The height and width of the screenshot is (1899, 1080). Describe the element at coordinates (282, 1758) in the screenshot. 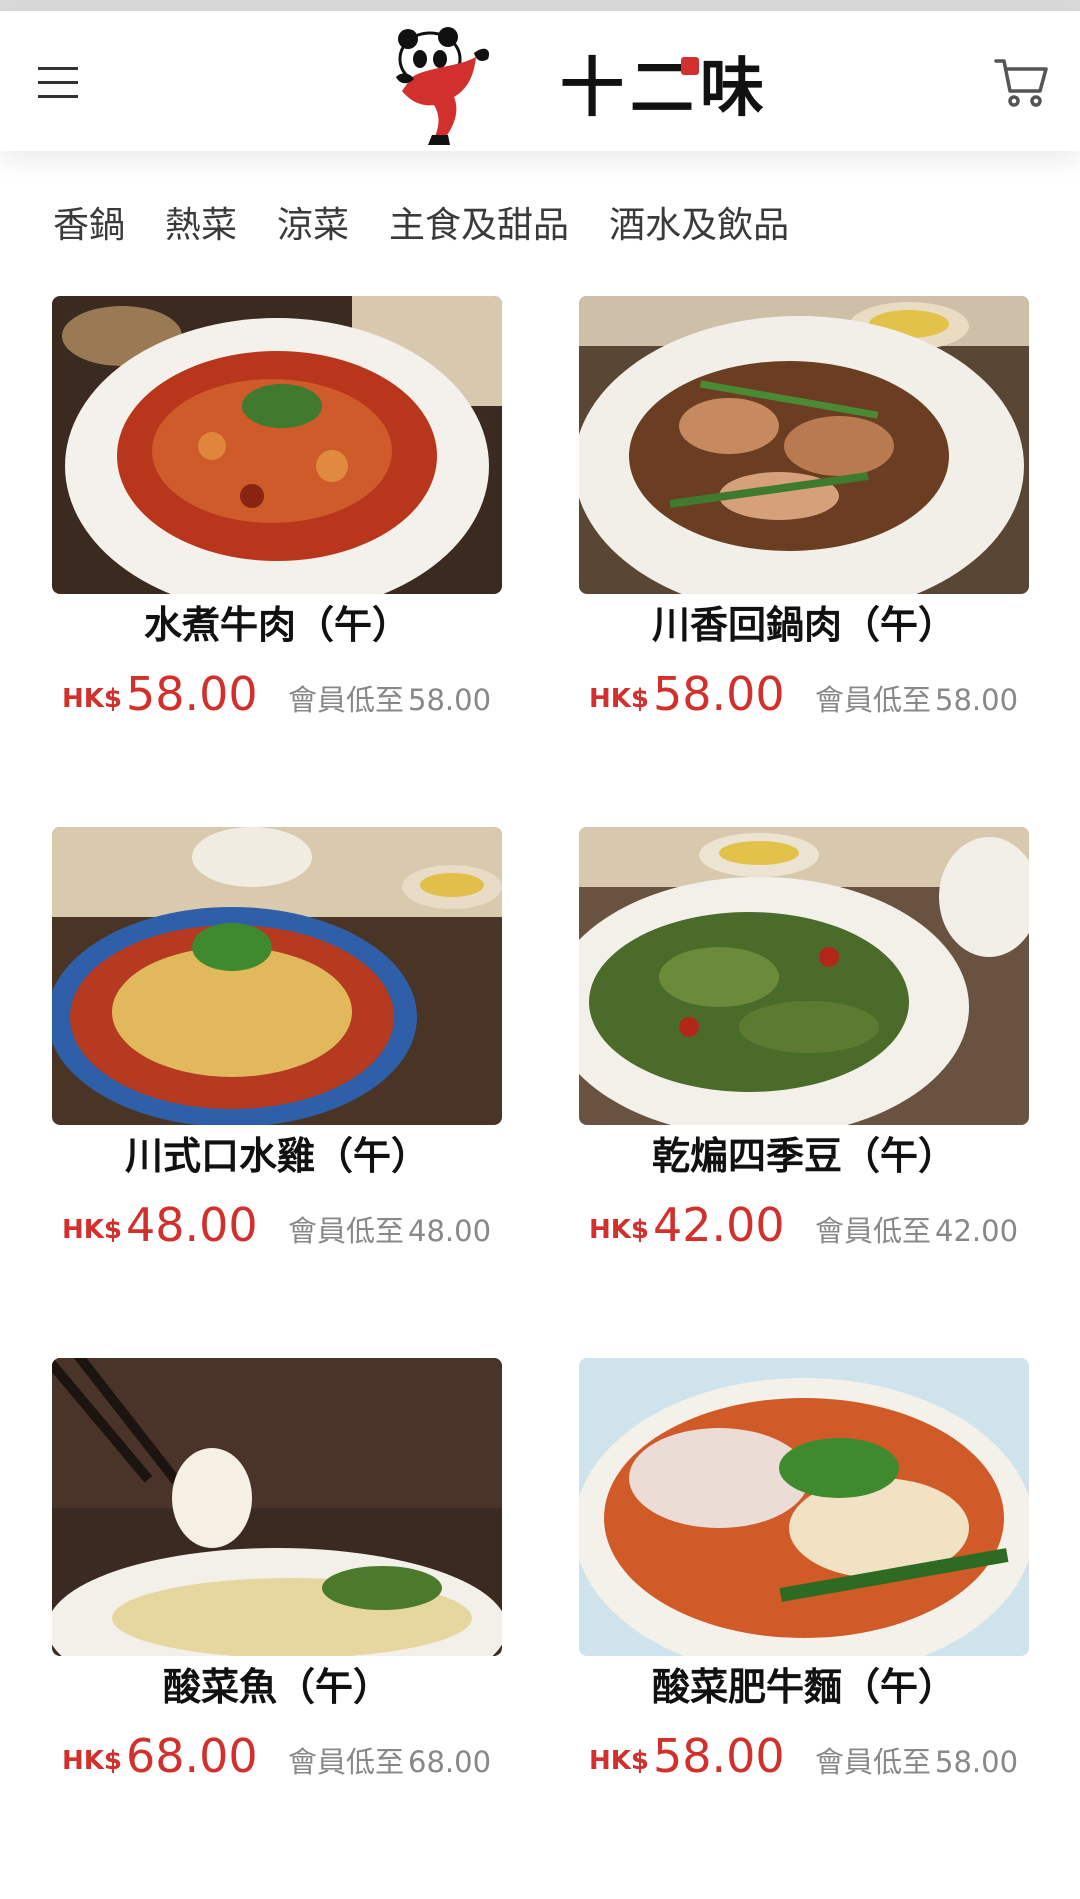

I see `price-row: HK$ 68.00 會員低至 68.00` at that location.